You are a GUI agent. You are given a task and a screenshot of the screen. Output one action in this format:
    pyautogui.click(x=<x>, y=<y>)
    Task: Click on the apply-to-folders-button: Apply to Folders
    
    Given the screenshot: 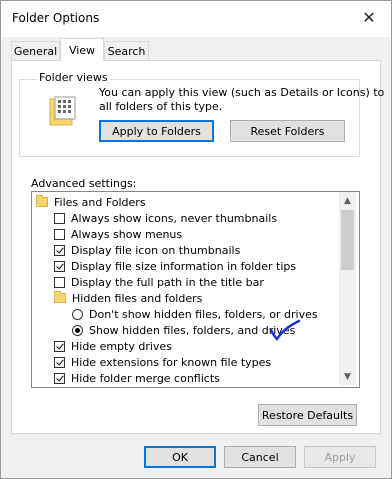 What is the action you would take?
    pyautogui.click(x=156, y=131)
    